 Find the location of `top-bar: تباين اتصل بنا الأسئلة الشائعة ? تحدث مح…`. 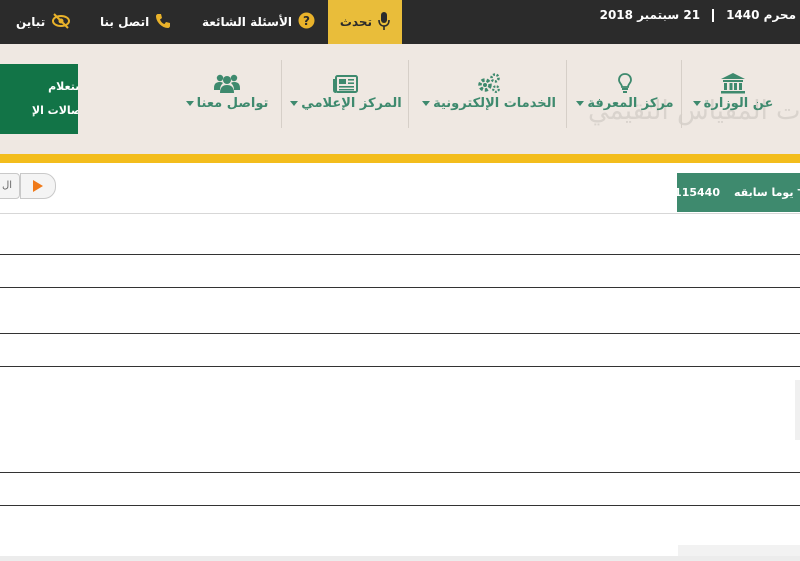

top-bar: تباين اتصل بنا الأسئلة الشائعة ? تحدث مح… is located at coordinates (400, 22).